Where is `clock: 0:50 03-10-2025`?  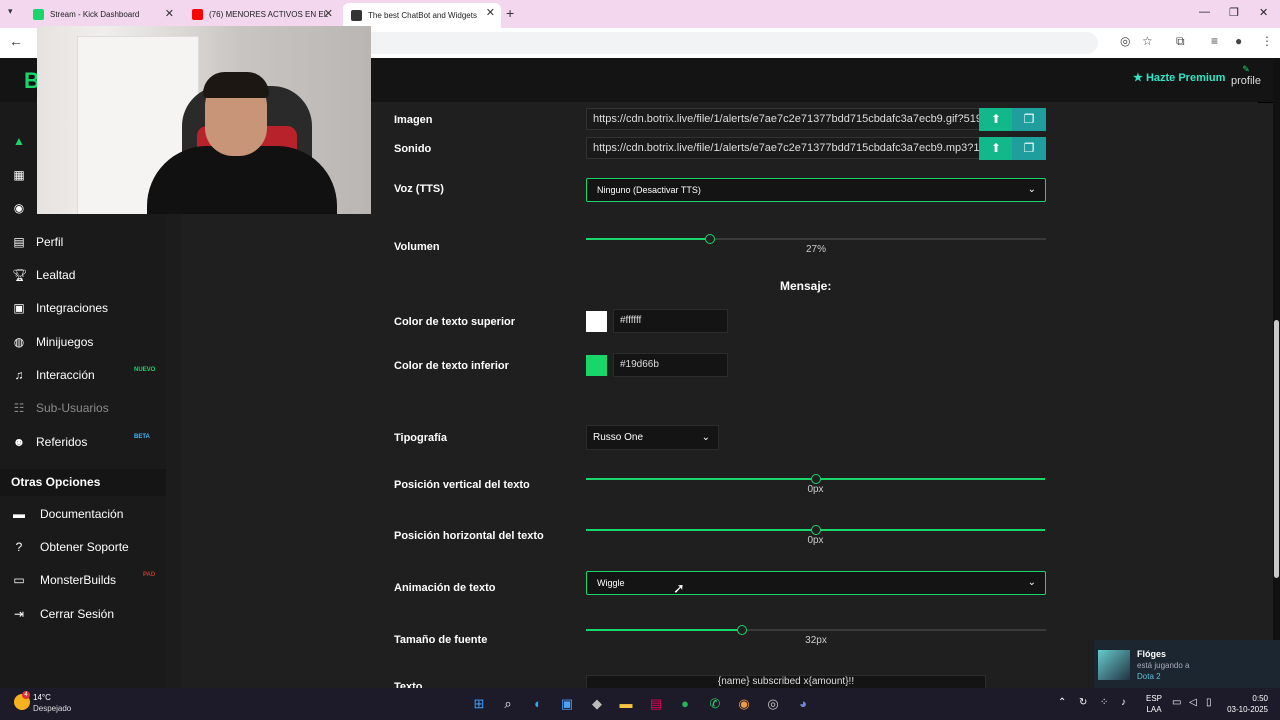 clock: 0:50 03-10-2025 is located at coordinates (1246, 704).